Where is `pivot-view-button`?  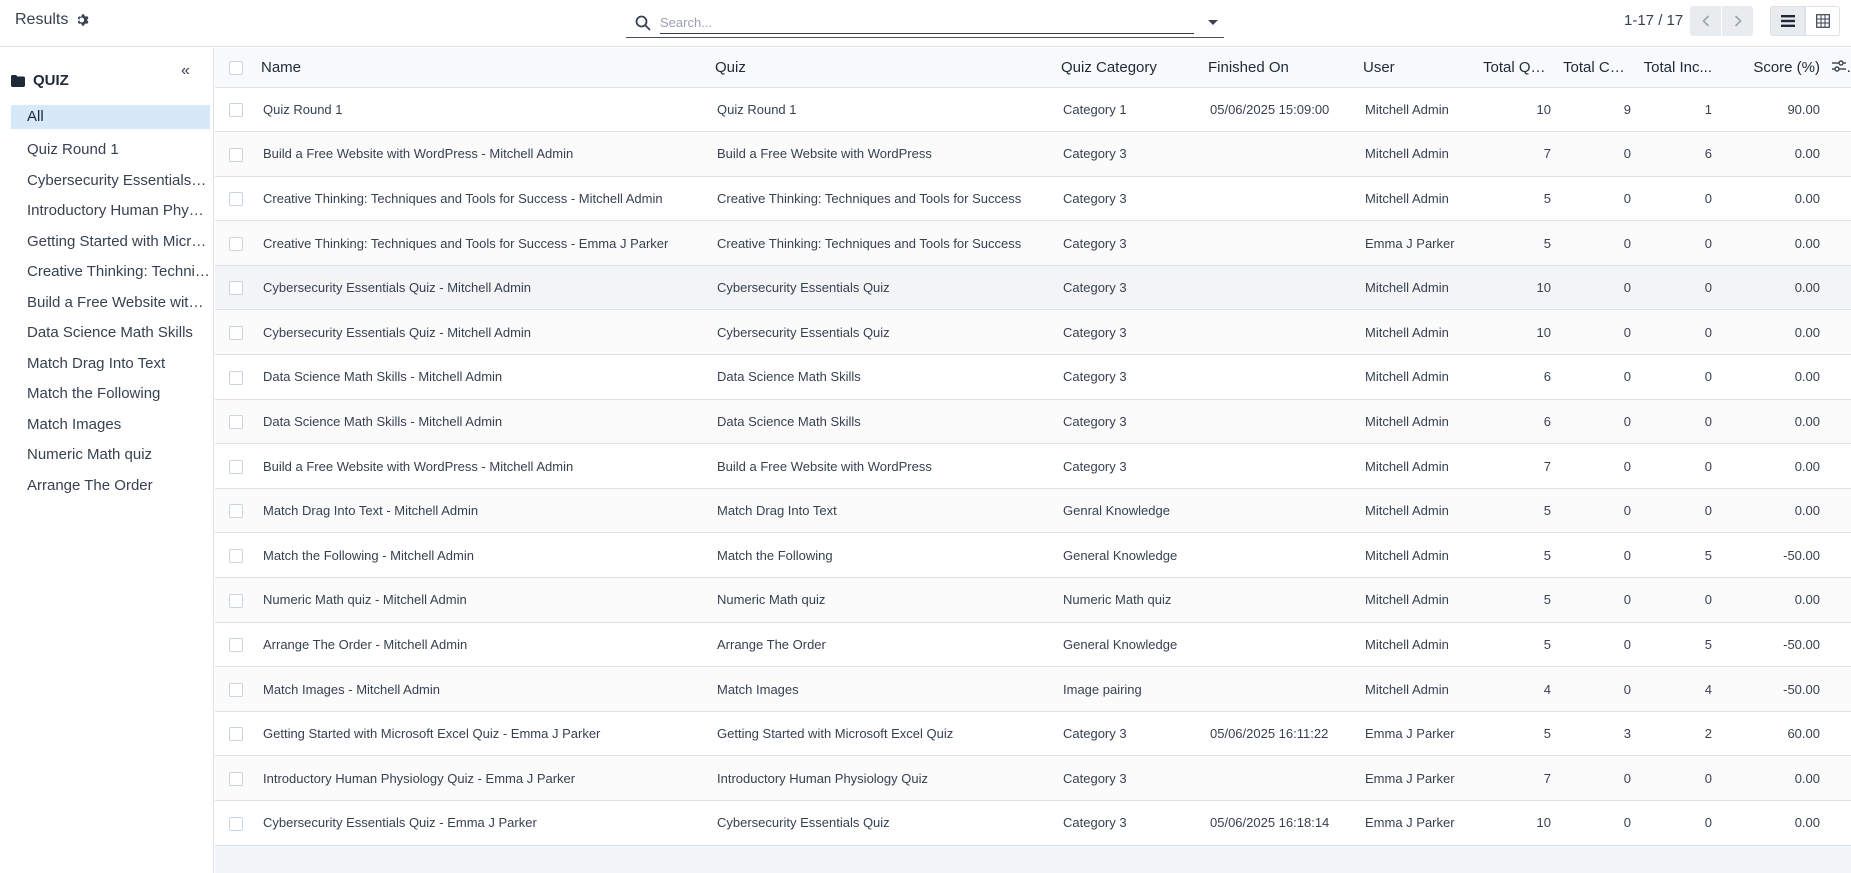 pivot-view-button is located at coordinates (1822, 21).